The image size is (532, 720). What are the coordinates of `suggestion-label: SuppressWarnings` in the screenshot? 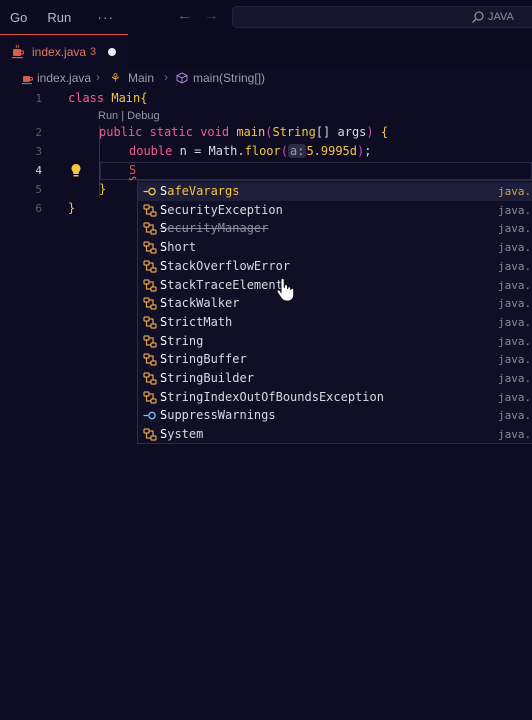 It's located at (218, 415).